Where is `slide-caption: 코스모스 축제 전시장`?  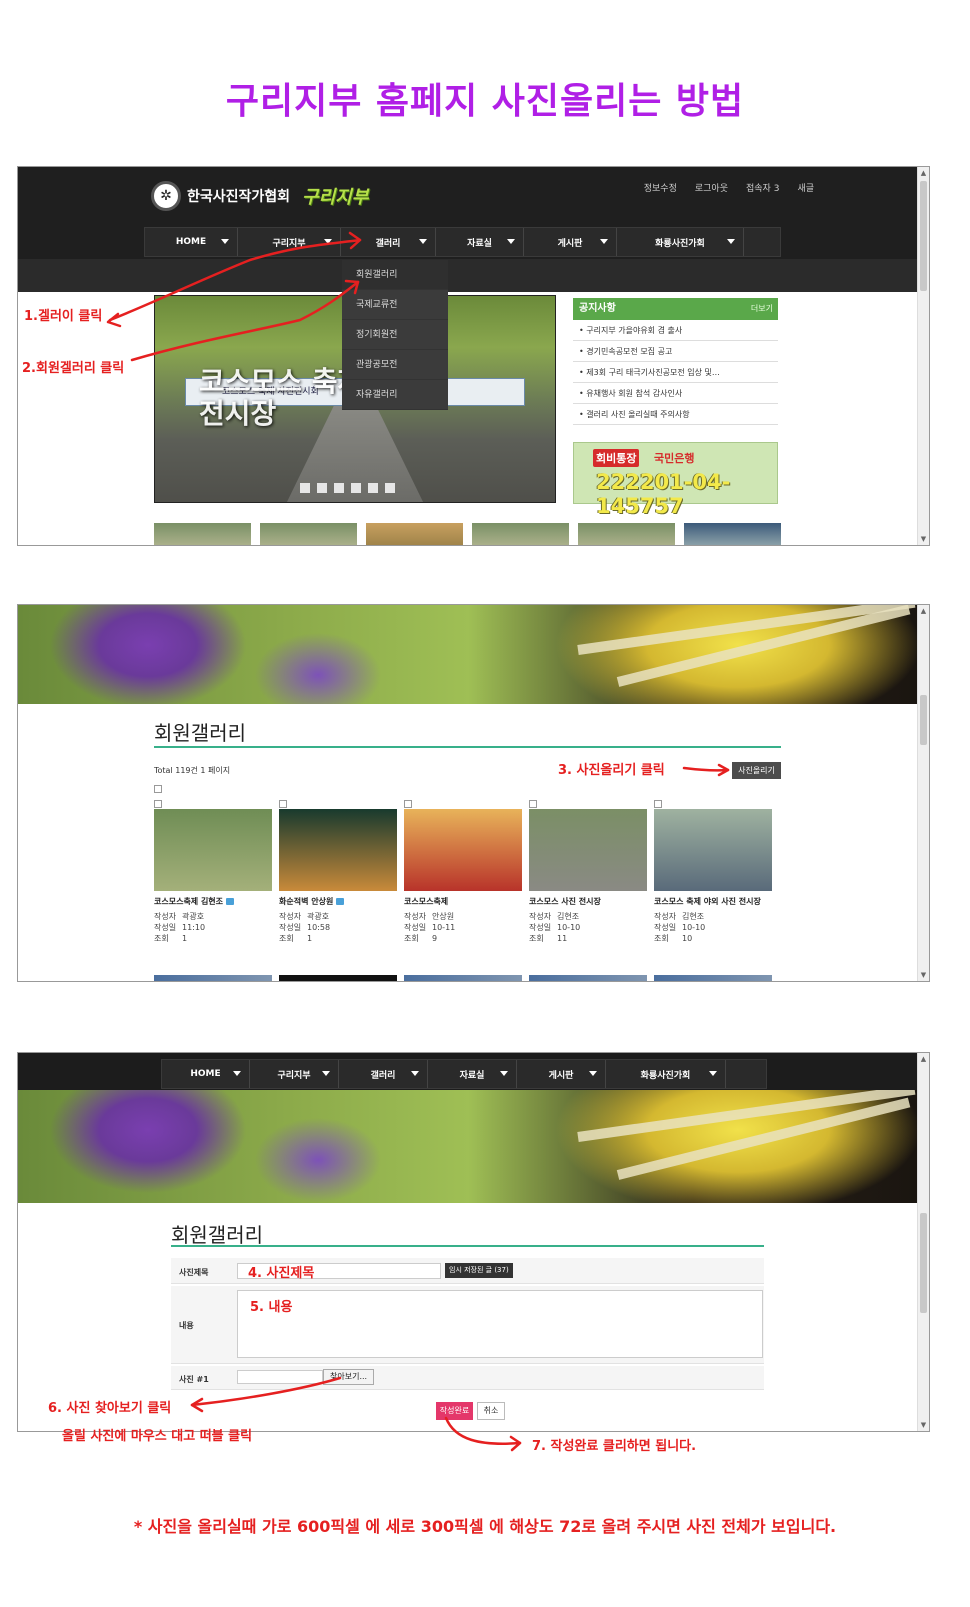
slide-caption: 코스모스 축제 전시장 is located at coordinates (281, 397).